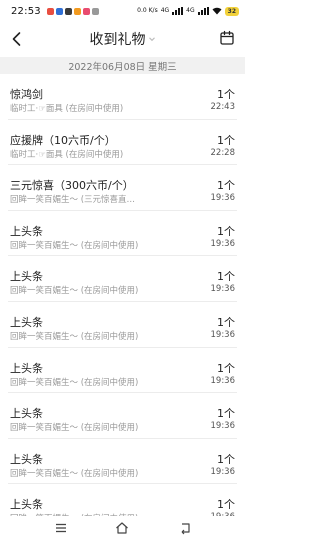 Image resolution: width=320 pixels, height=540 pixels. What do you see at coordinates (63, 140) in the screenshot?
I see `gift-name: 应援牌（10六币/个）` at bounding box center [63, 140].